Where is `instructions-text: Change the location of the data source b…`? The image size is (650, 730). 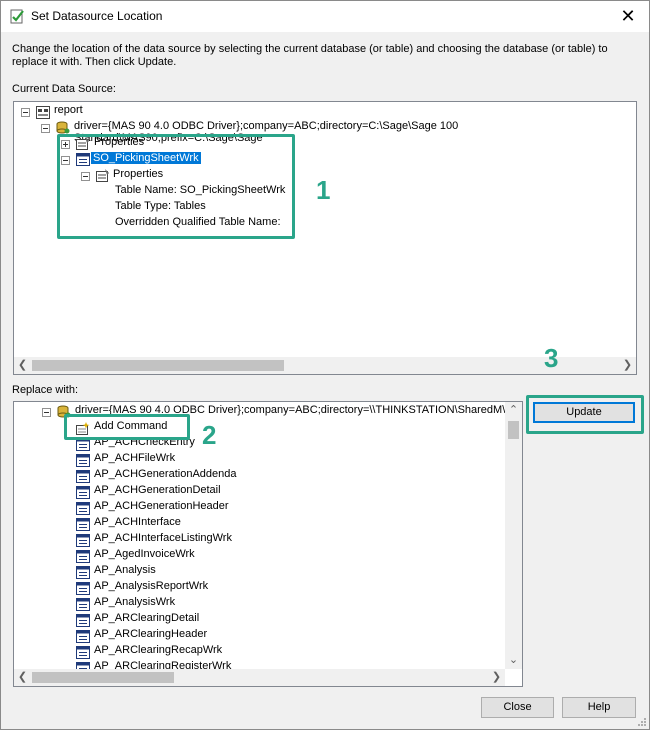
instructions-text: Change the location of the data source b… is located at coordinates (310, 55).